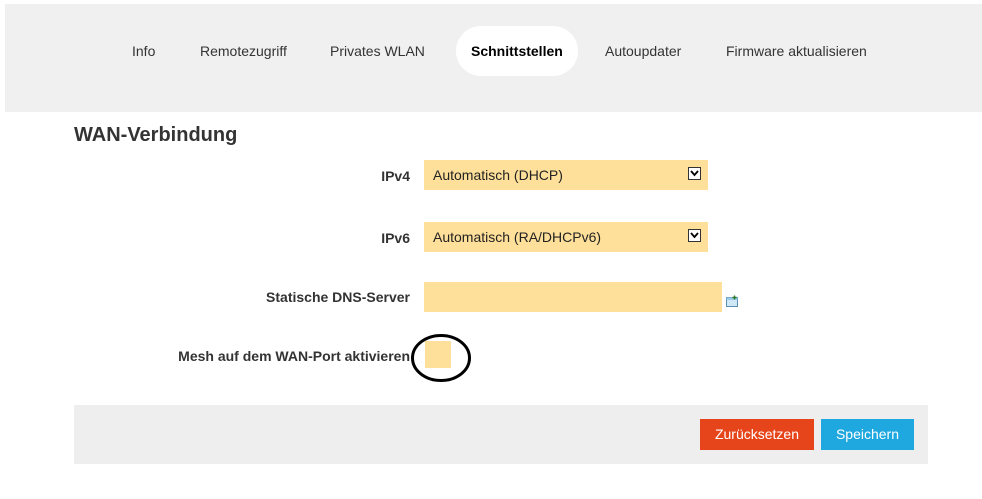 The image size is (982, 499). Describe the element at coordinates (395, 238) in the screenshot. I see `ipv6-label: IPv6` at that location.